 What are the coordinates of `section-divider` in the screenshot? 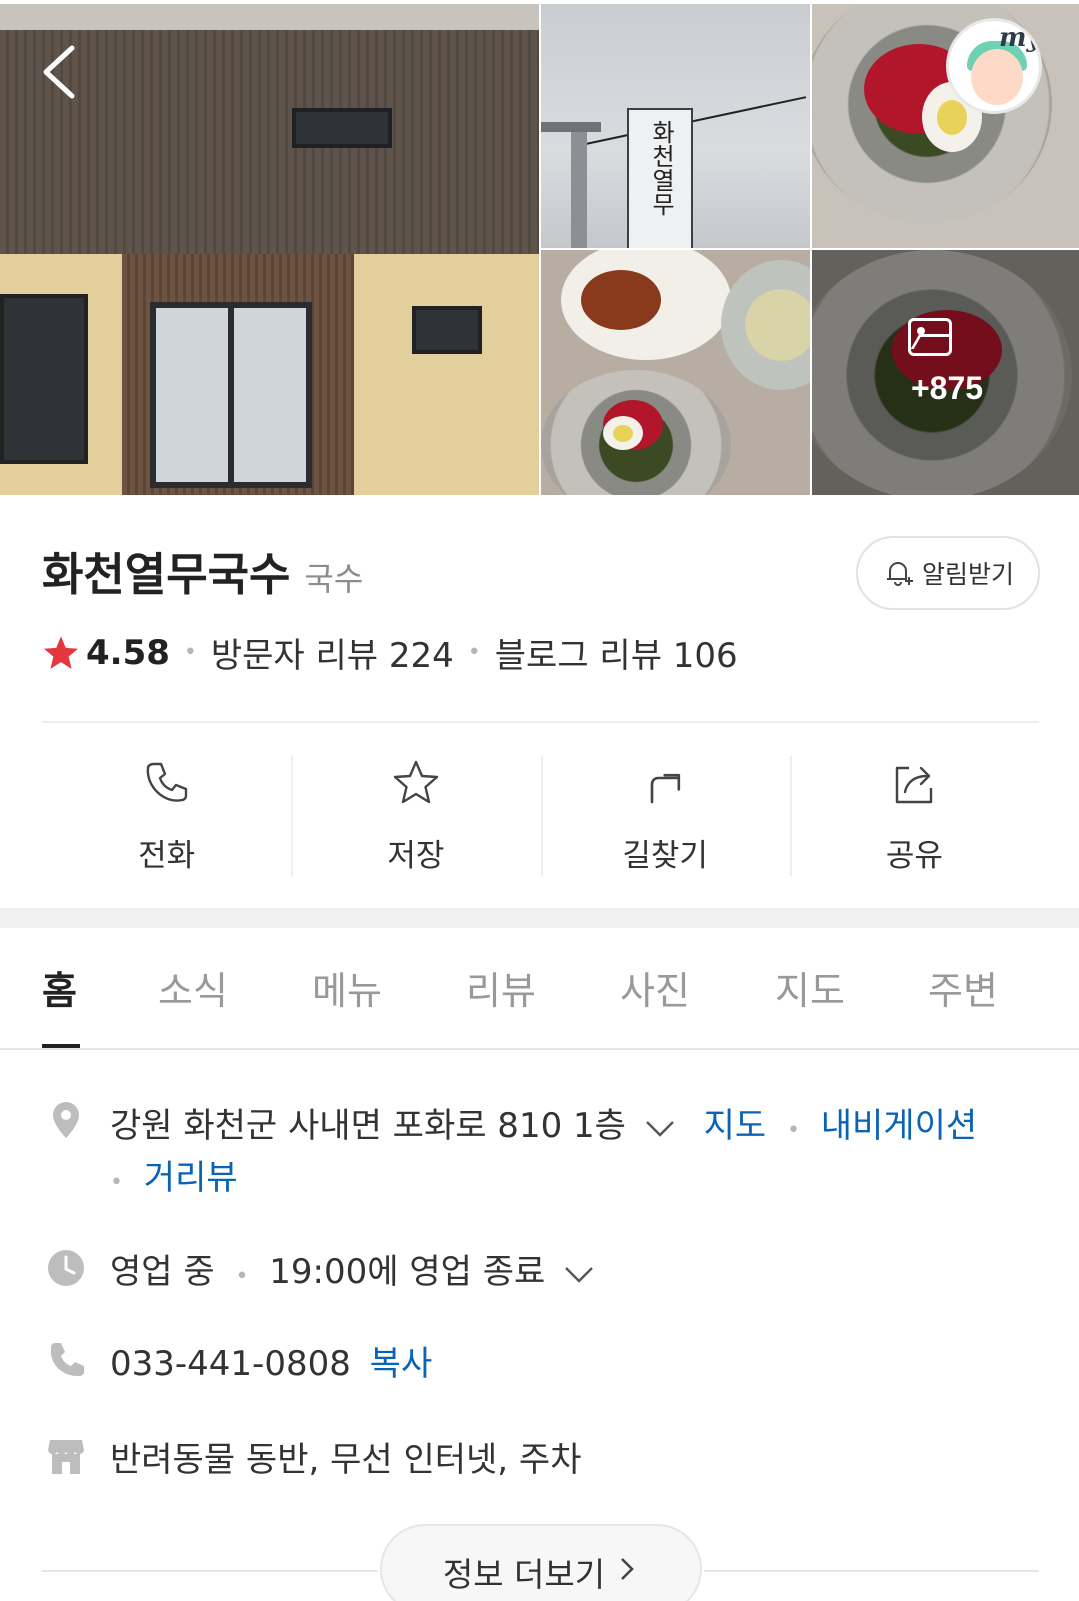 It's located at (539, 918).